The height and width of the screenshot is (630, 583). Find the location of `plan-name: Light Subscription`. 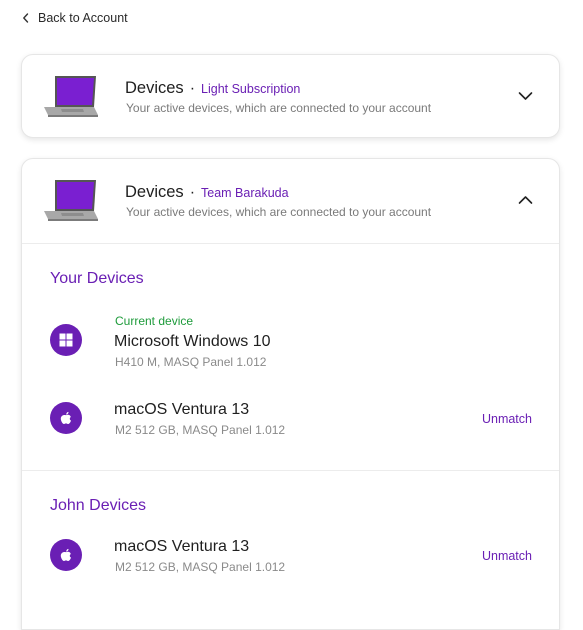

plan-name: Light Subscription is located at coordinates (251, 89).